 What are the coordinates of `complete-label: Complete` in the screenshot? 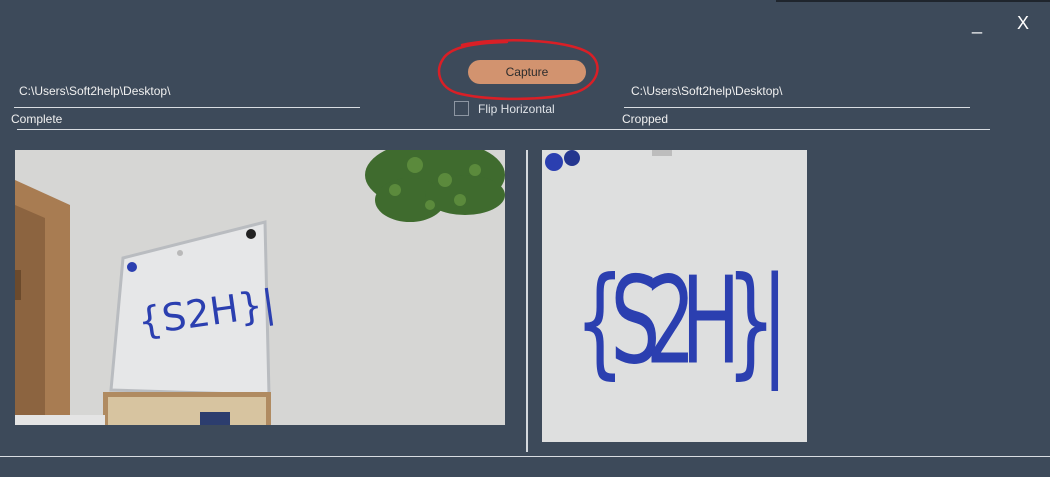 It's located at (37, 119).